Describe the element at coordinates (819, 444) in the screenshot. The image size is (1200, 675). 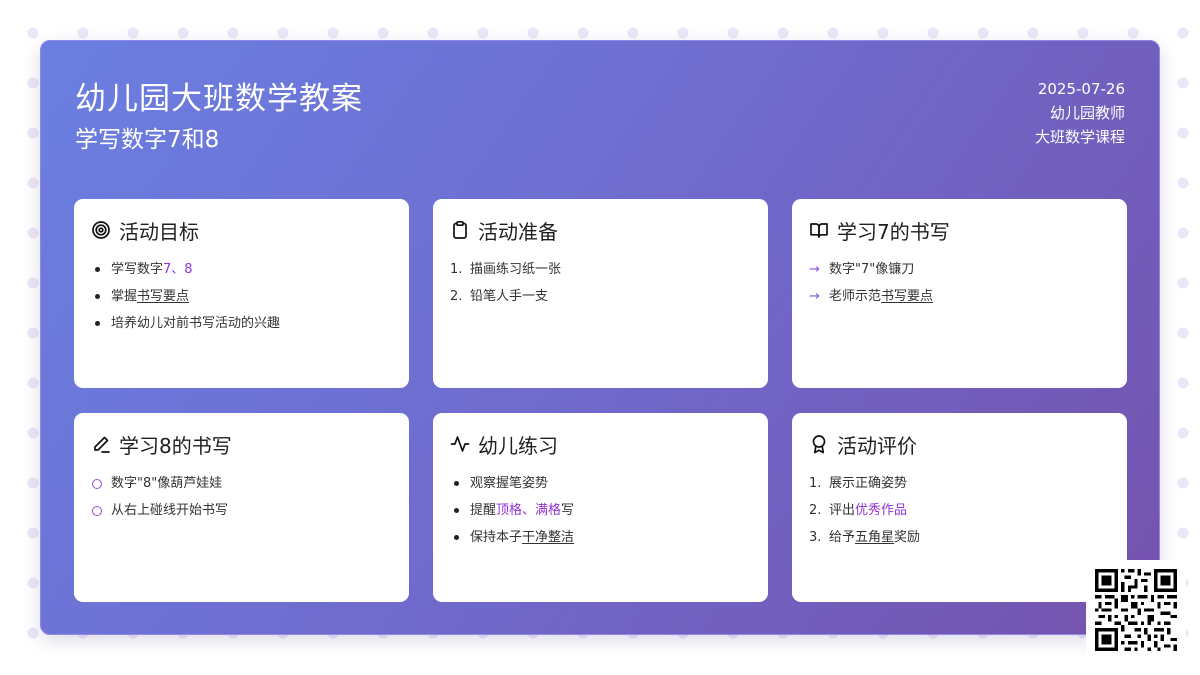
I see `award-icon` at that location.